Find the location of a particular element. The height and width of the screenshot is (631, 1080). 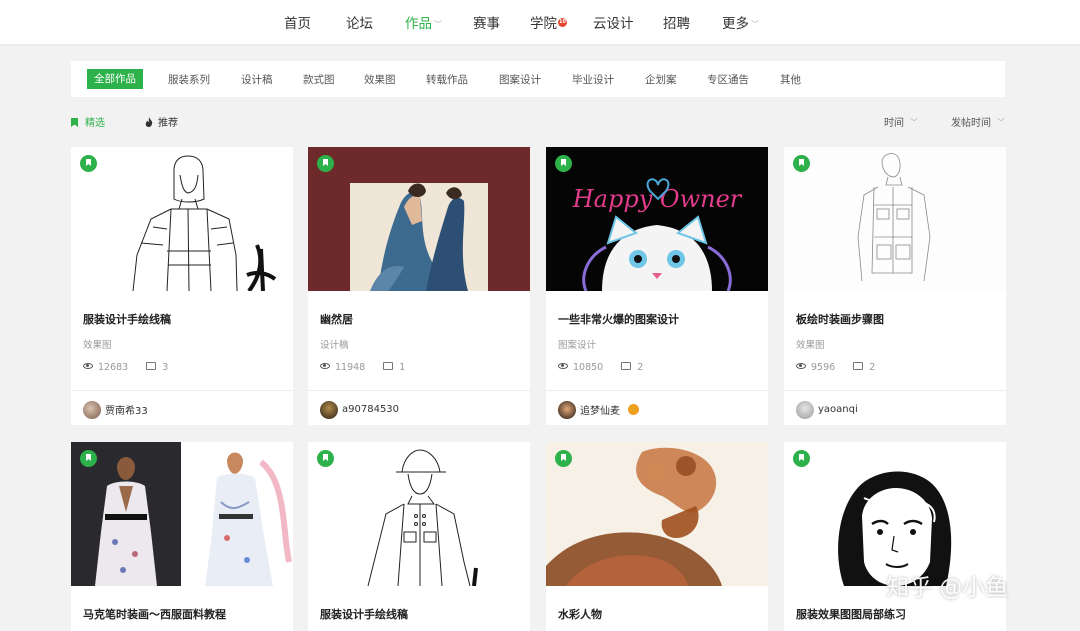

category-reposts: 转载作品 is located at coordinates (447, 79).